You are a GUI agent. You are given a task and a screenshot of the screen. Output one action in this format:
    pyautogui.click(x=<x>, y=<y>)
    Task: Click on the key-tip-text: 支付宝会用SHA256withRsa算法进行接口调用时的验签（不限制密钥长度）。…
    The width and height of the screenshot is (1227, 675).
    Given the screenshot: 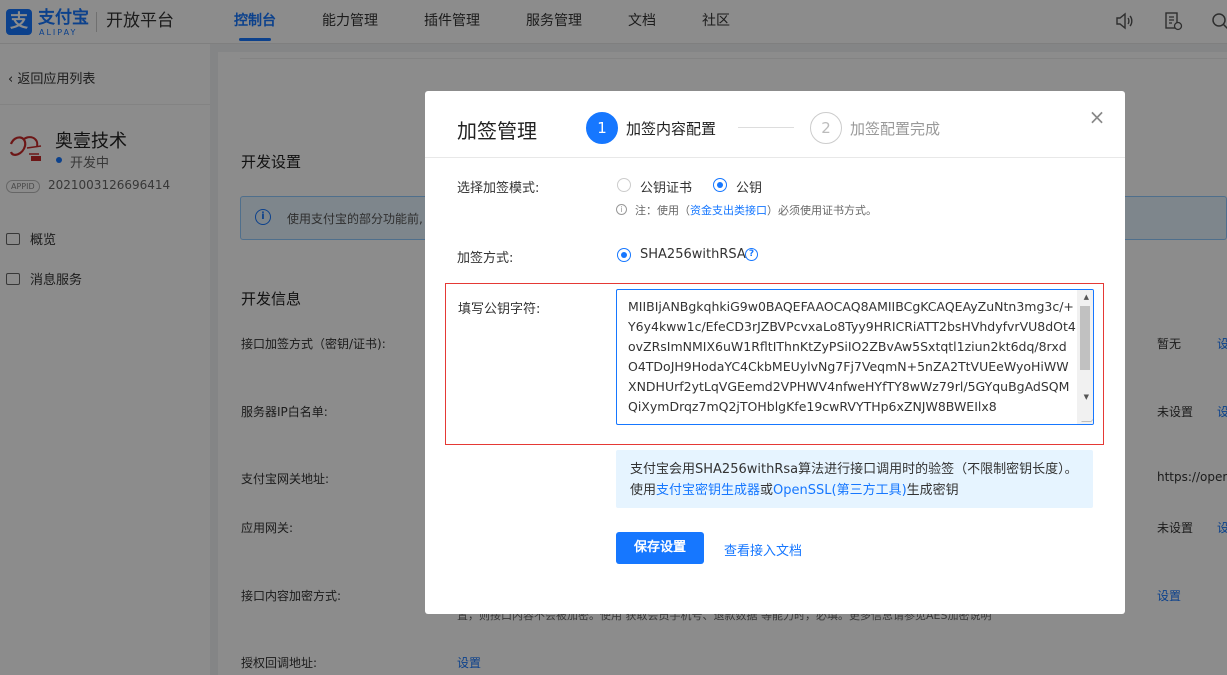 What is the action you would take?
    pyautogui.click(x=856, y=480)
    